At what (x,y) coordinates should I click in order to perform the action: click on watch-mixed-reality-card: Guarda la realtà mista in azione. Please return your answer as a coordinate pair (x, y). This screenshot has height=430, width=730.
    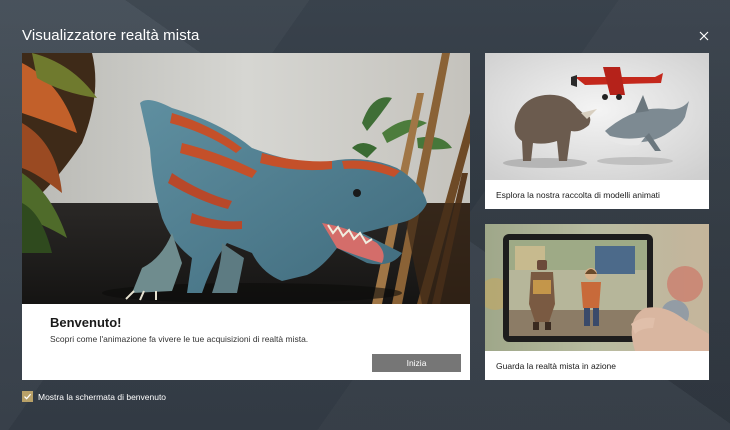
    Looking at the image, I should click on (597, 302).